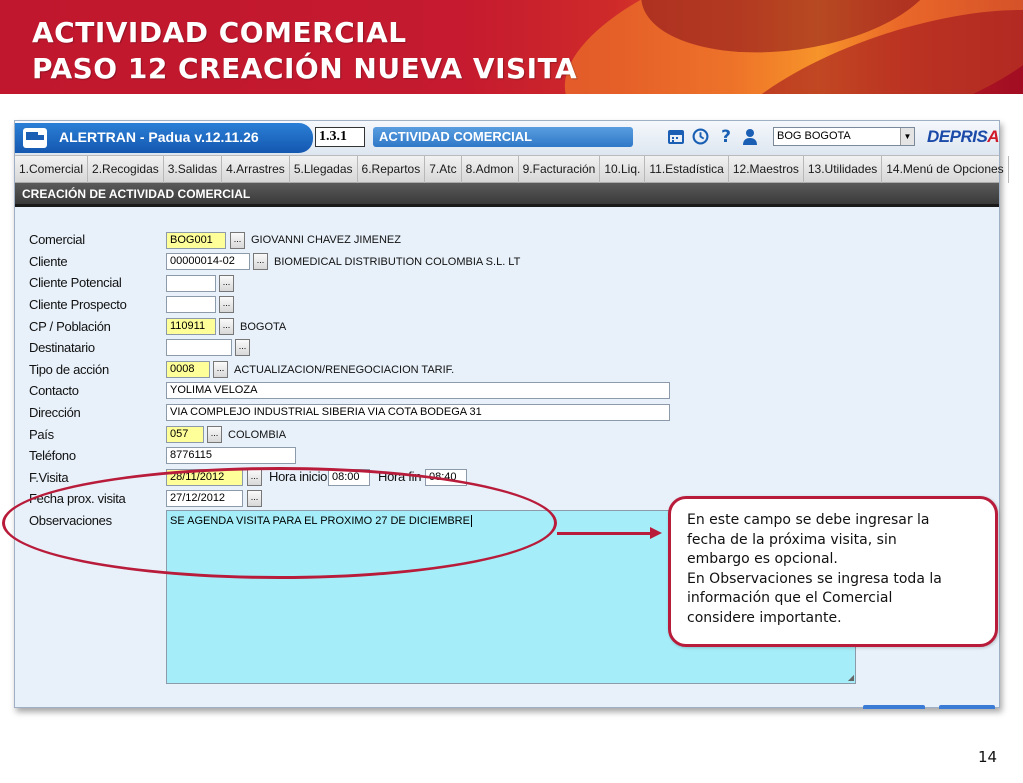  What do you see at coordinates (75, 282) in the screenshot?
I see `cliente-potencial-label: Cliente Potencial` at bounding box center [75, 282].